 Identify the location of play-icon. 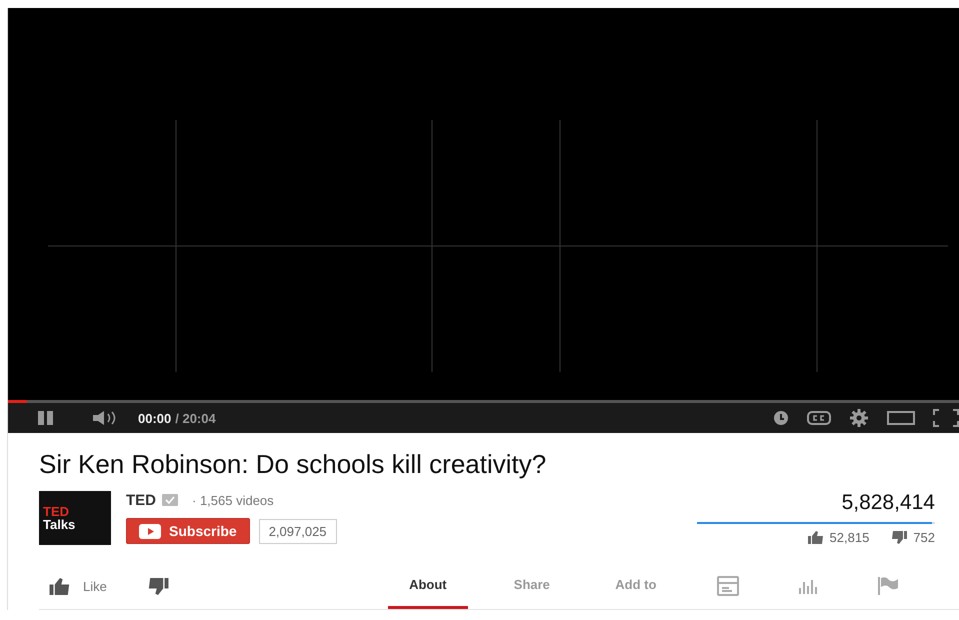
(150, 531).